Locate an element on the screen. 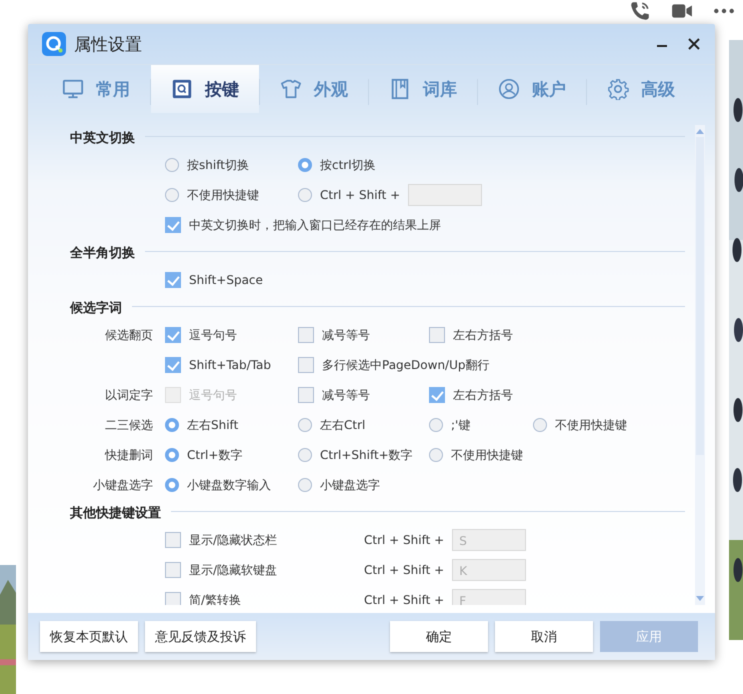  footer-button: 取消 is located at coordinates (544, 636).